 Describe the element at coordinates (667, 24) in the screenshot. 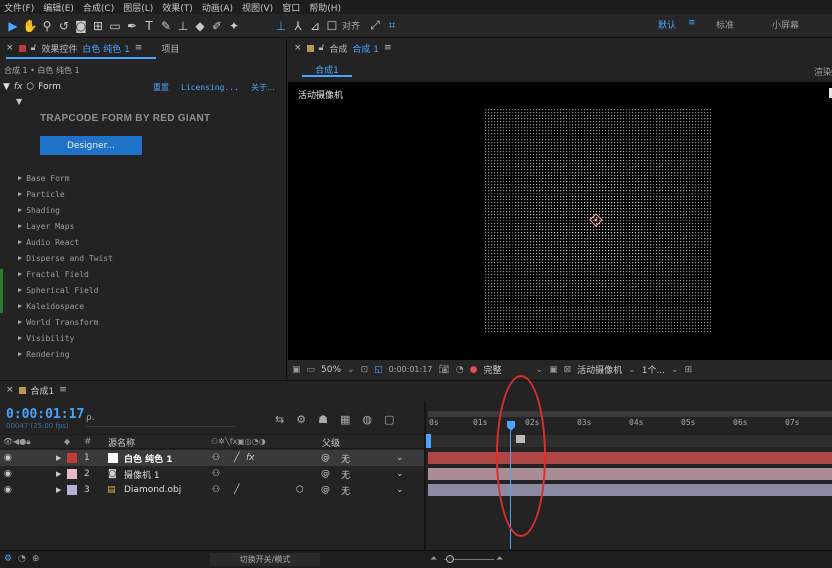

I see `workspace-default: 默认` at that location.